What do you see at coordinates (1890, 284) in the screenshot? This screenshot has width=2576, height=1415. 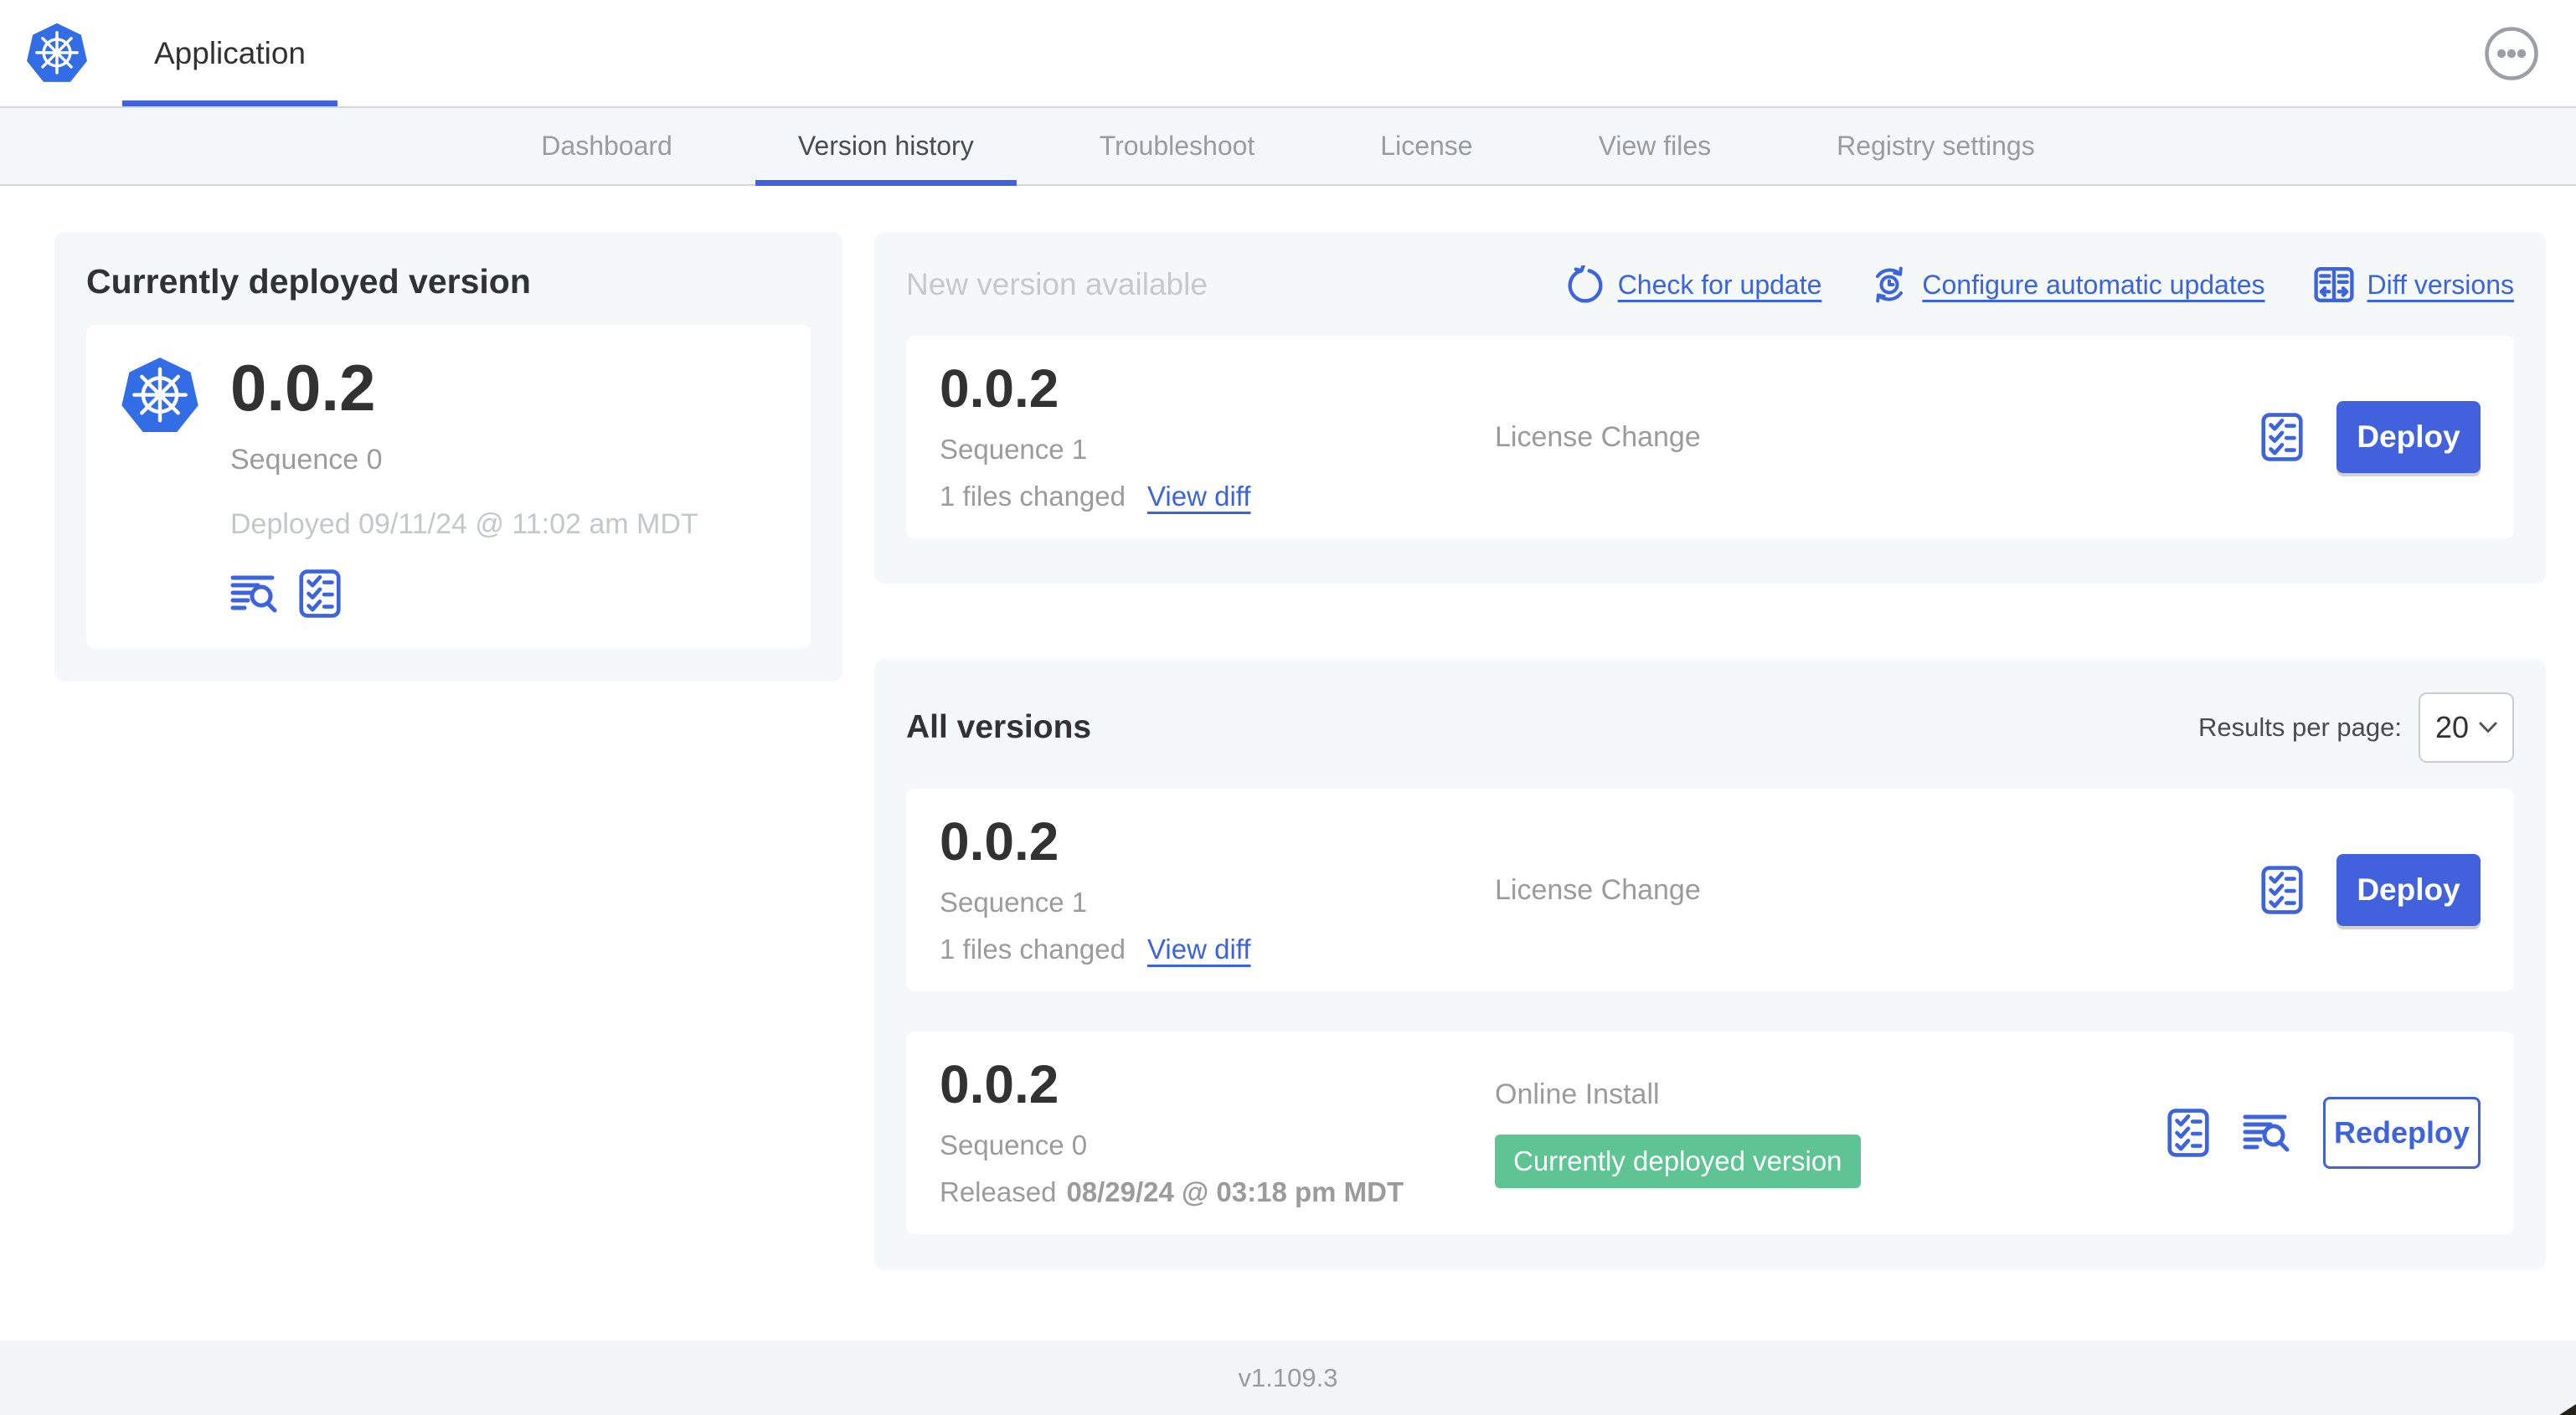 I see `auto-update-icon` at bounding box center [1890, 284].